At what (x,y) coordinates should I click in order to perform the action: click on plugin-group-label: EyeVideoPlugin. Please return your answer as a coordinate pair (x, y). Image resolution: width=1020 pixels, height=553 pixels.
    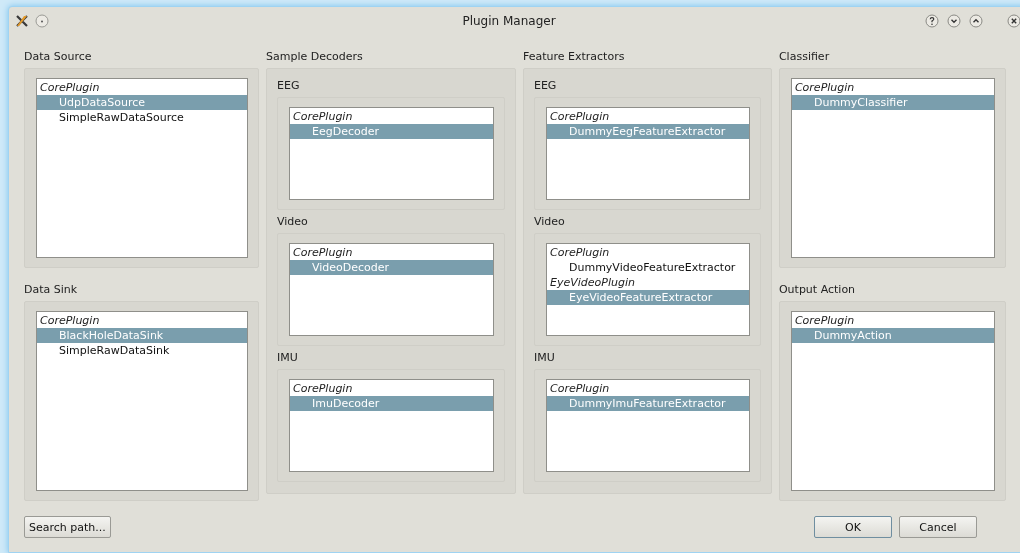
    Looking at the image, I should click on (592, 282).